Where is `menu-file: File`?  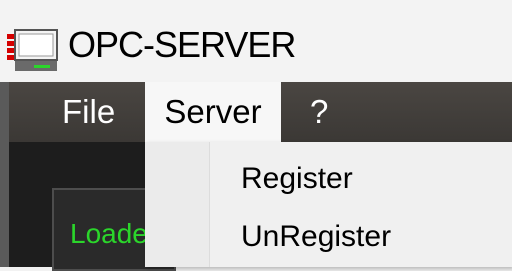 menu-file: File is located at coordinates (88, 112).